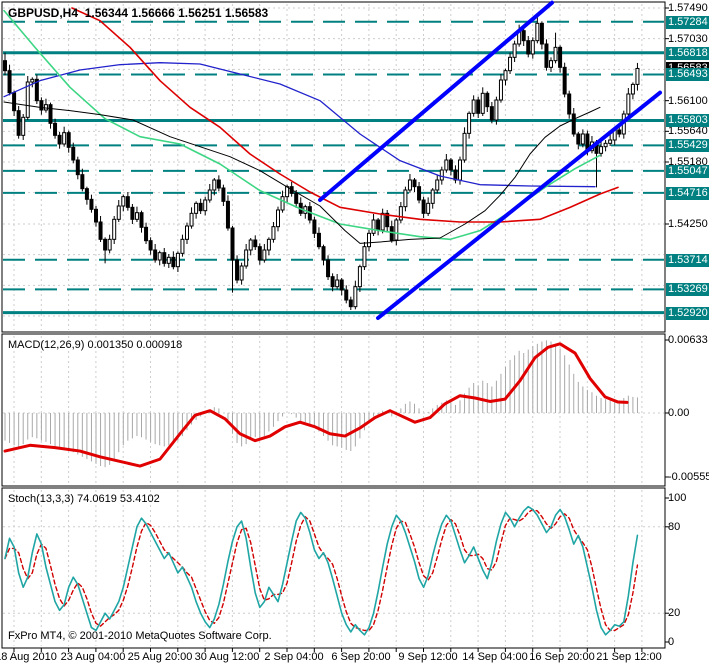 Image resolution: width=709 pixels, height=668 pixels. Describe the element at coordinates (688, 340) in the screenshot. I see `macd-scale-label: 0.00633` at that location.